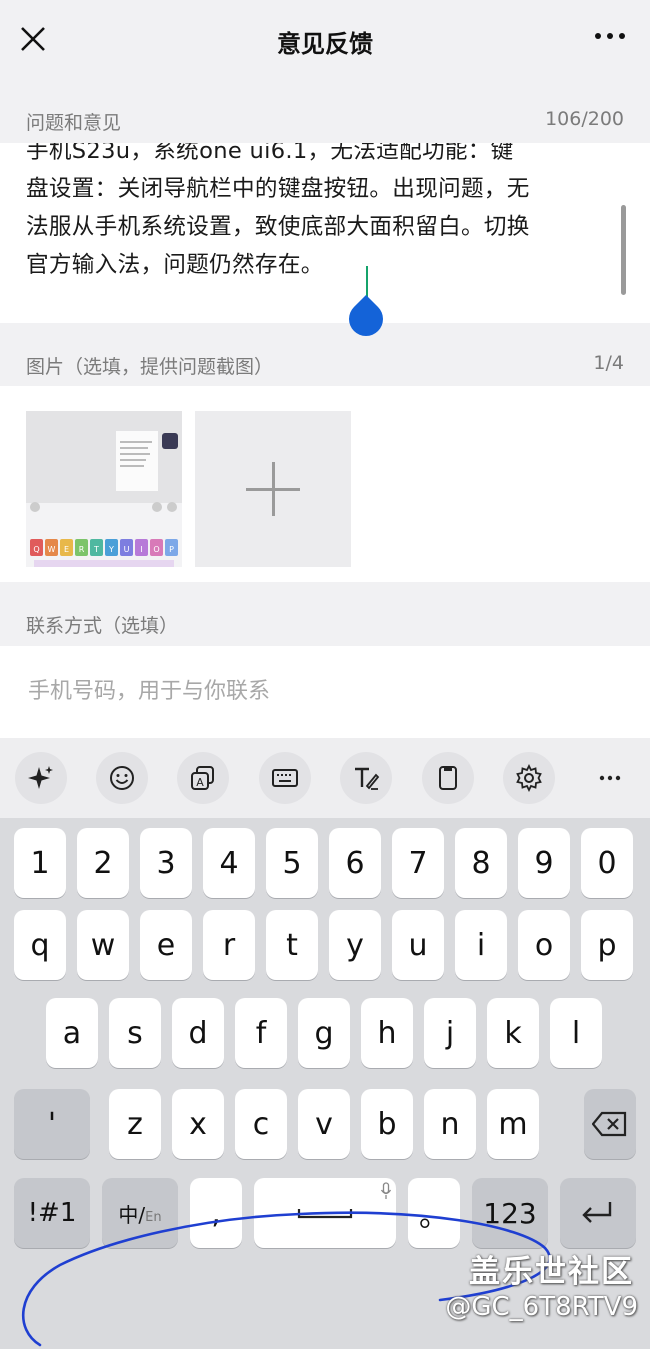 Image resolution: width=650 pixels, height=1349 pixels. I want to click on ime-settings-button, so click(529, 778).